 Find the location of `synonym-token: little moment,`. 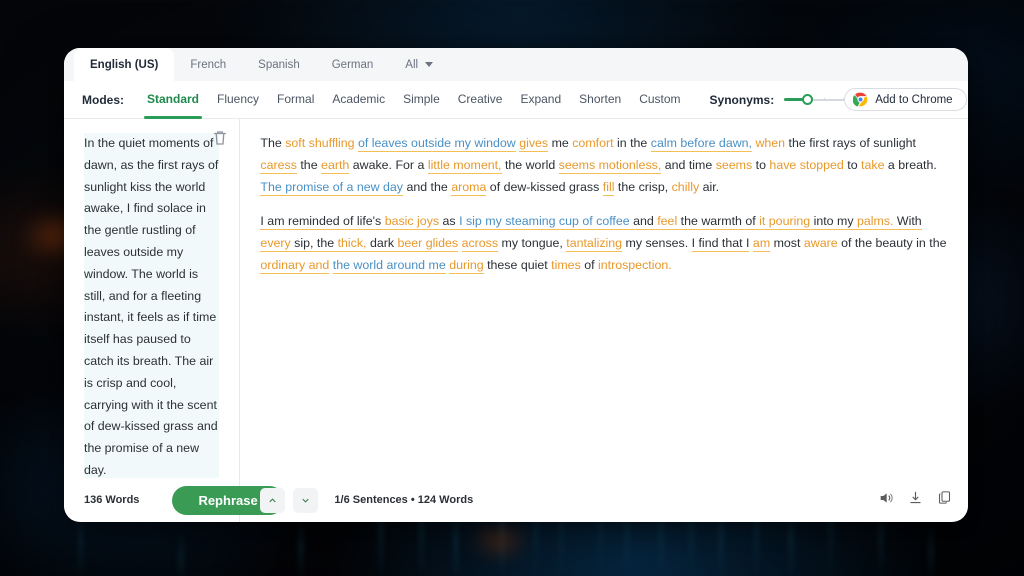

synonym-token: little moment, is located at coordinates (464, 165).